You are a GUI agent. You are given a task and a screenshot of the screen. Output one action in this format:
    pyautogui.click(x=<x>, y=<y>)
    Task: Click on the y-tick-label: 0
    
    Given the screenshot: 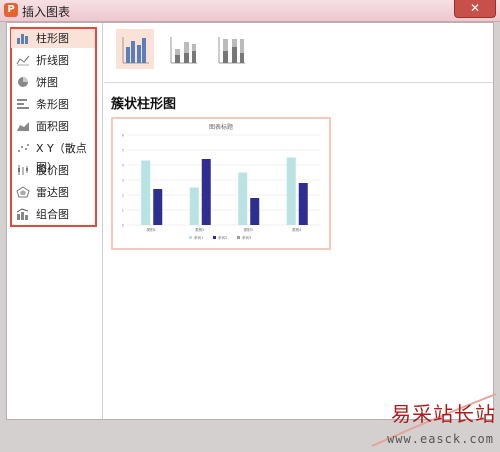 What is the action you would take?
    pyautogui.click(x=123, y=226)
    